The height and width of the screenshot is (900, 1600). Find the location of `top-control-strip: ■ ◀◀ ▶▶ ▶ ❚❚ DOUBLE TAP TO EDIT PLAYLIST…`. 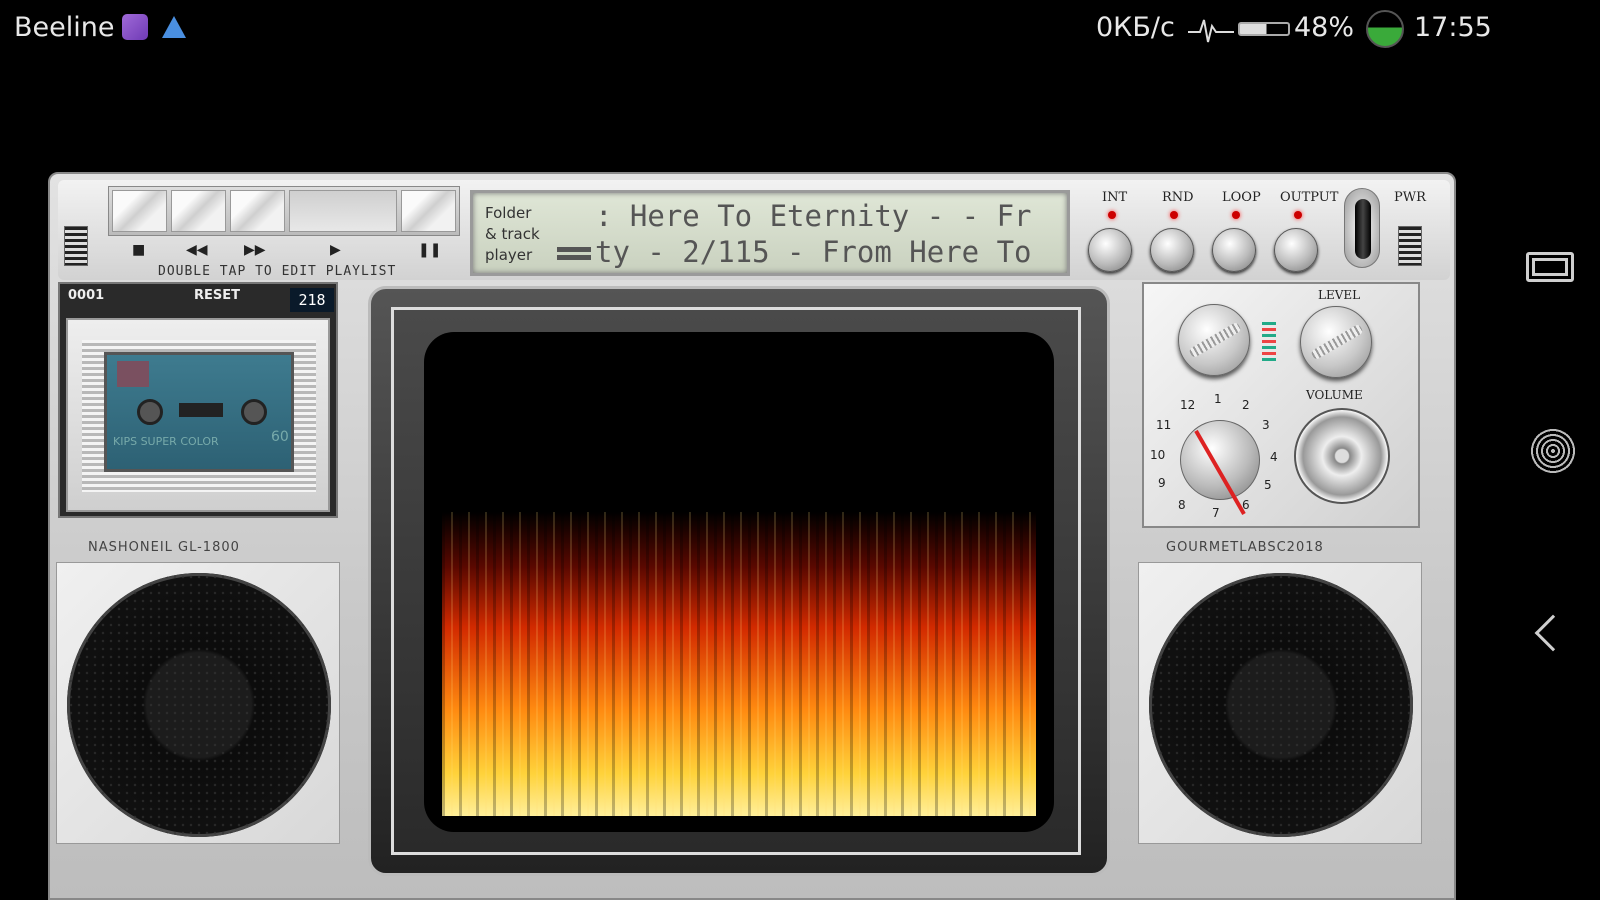

top-control-strip: ■ ◀◀ ▶▶ ▶ ❚❚ DOUBLE TAP TO EDIT PLAYLIST… is located at coordinates (754, 230).